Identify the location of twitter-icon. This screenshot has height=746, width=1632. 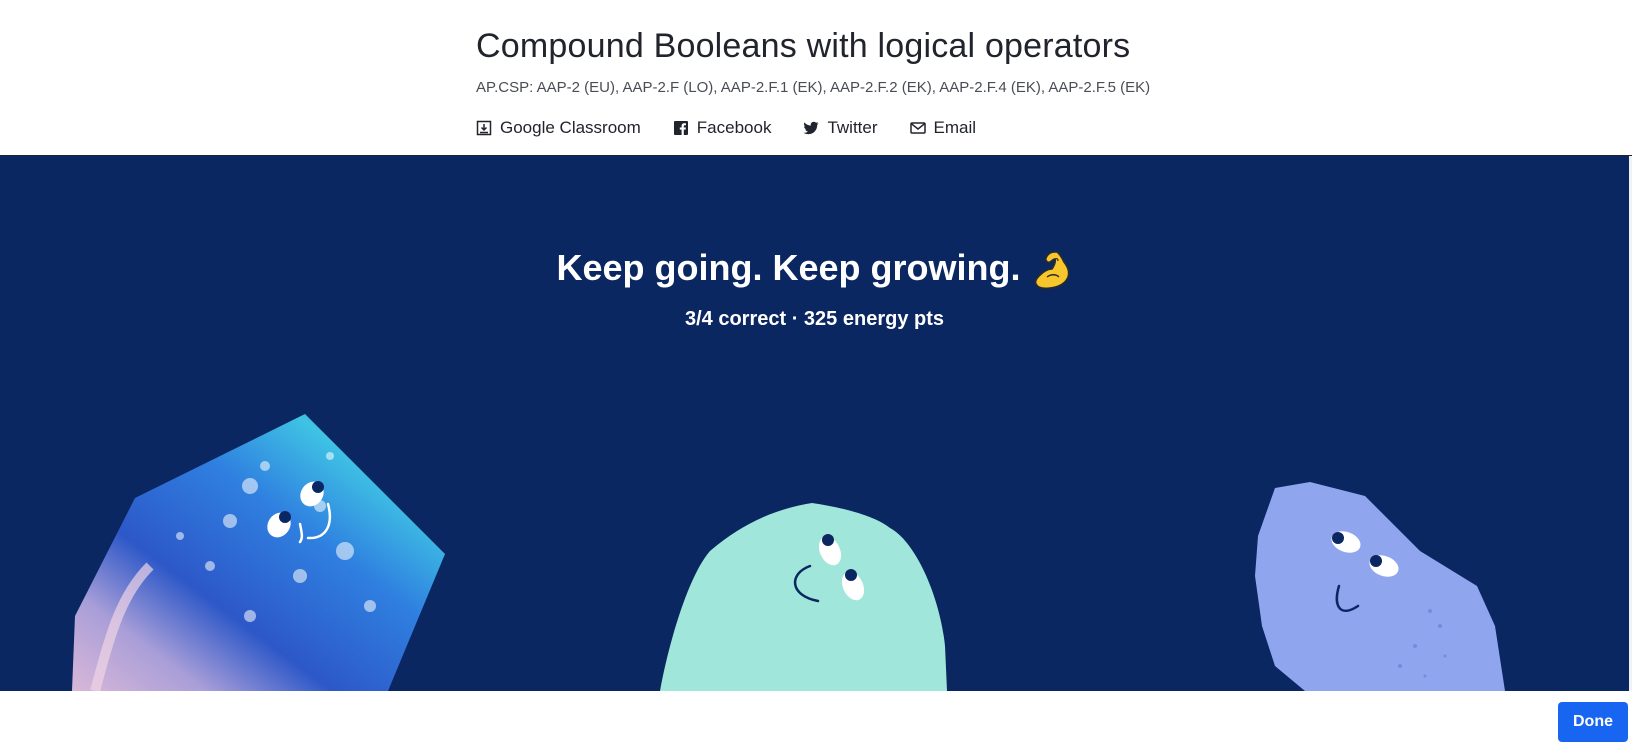
(811, 128).